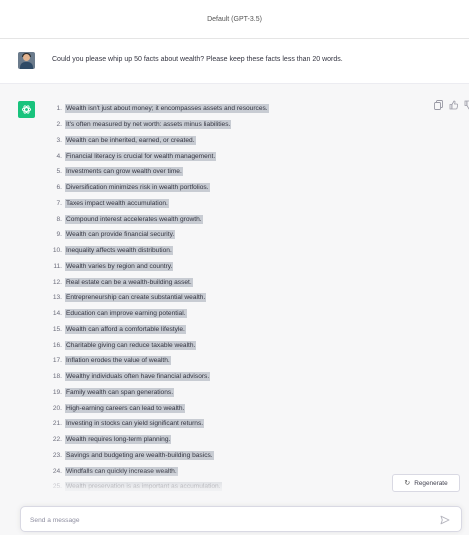  What do you see at coordinates (126, 314) in the screenshot?
I see `fact-text: Education can improve earning potential.` at bounding box center [126, 314].